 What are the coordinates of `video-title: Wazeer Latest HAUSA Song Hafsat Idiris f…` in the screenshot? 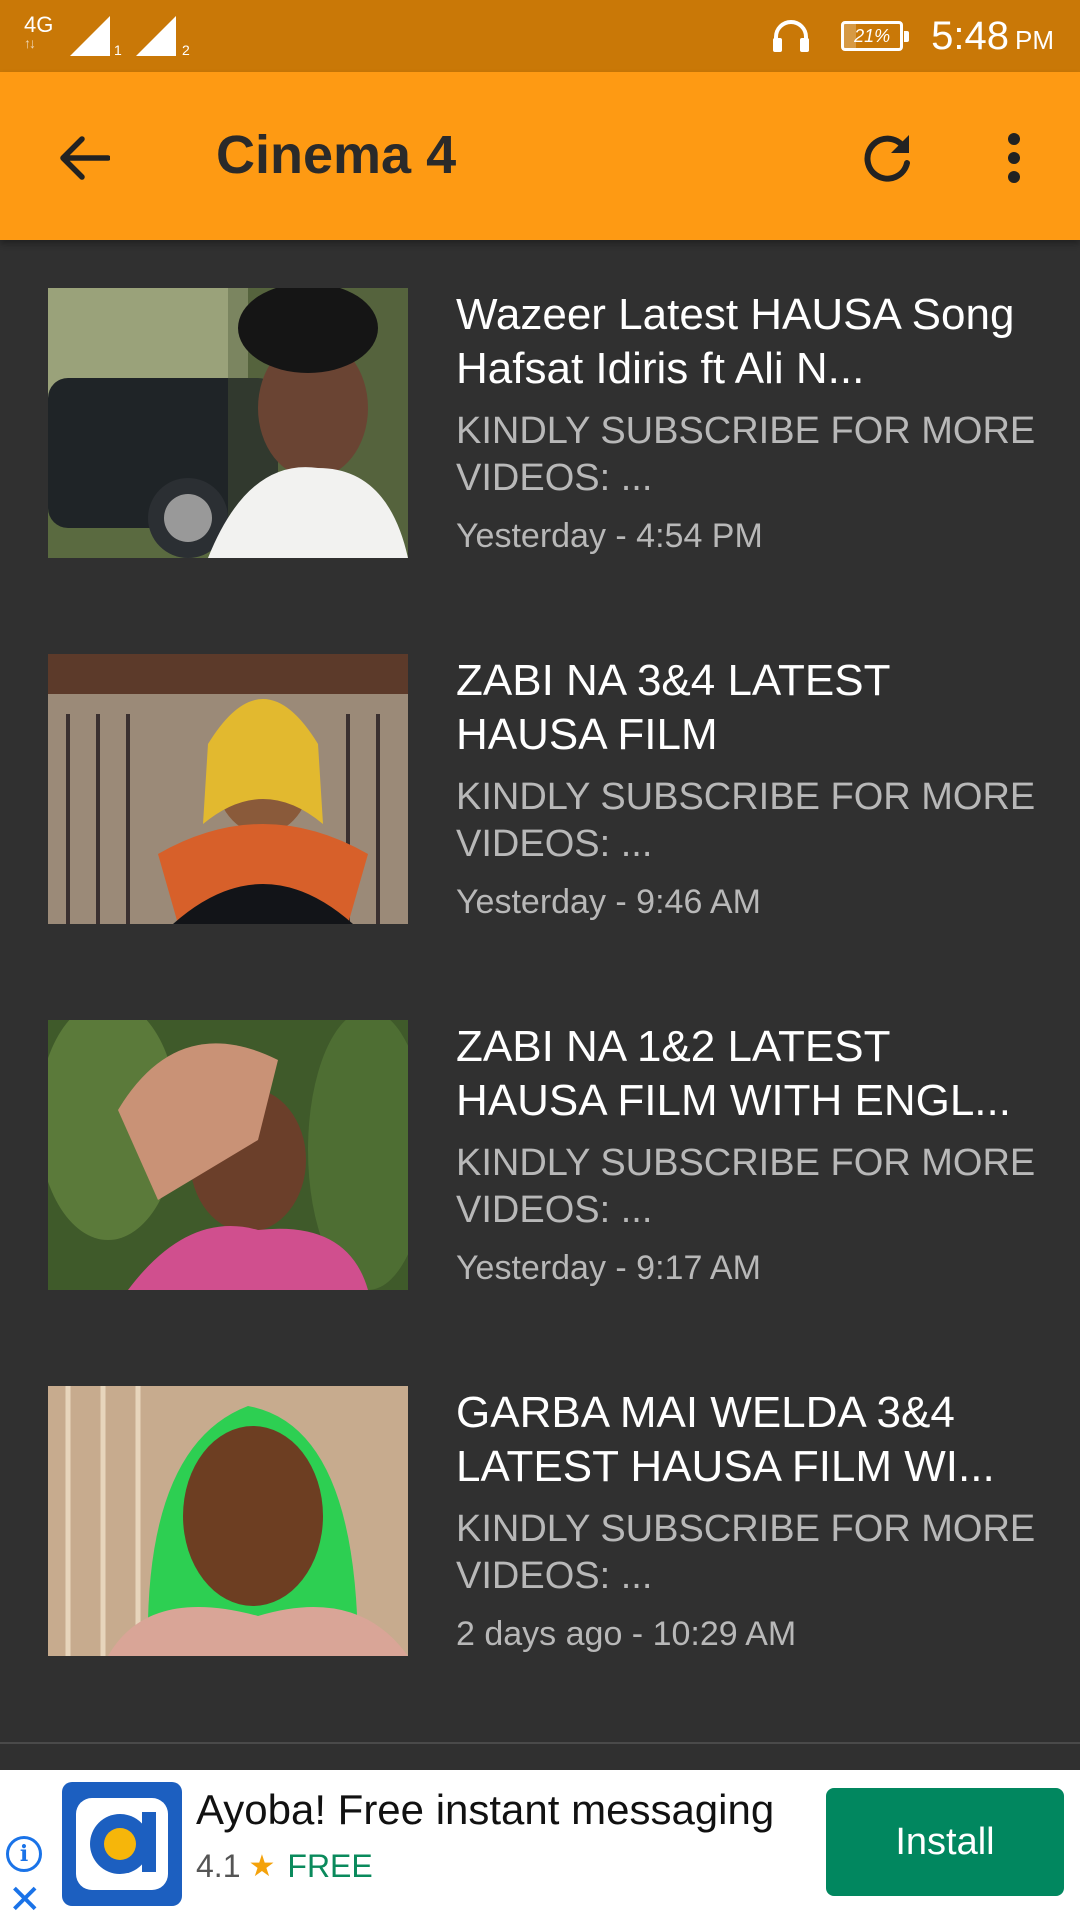 It's located at (735, 341).